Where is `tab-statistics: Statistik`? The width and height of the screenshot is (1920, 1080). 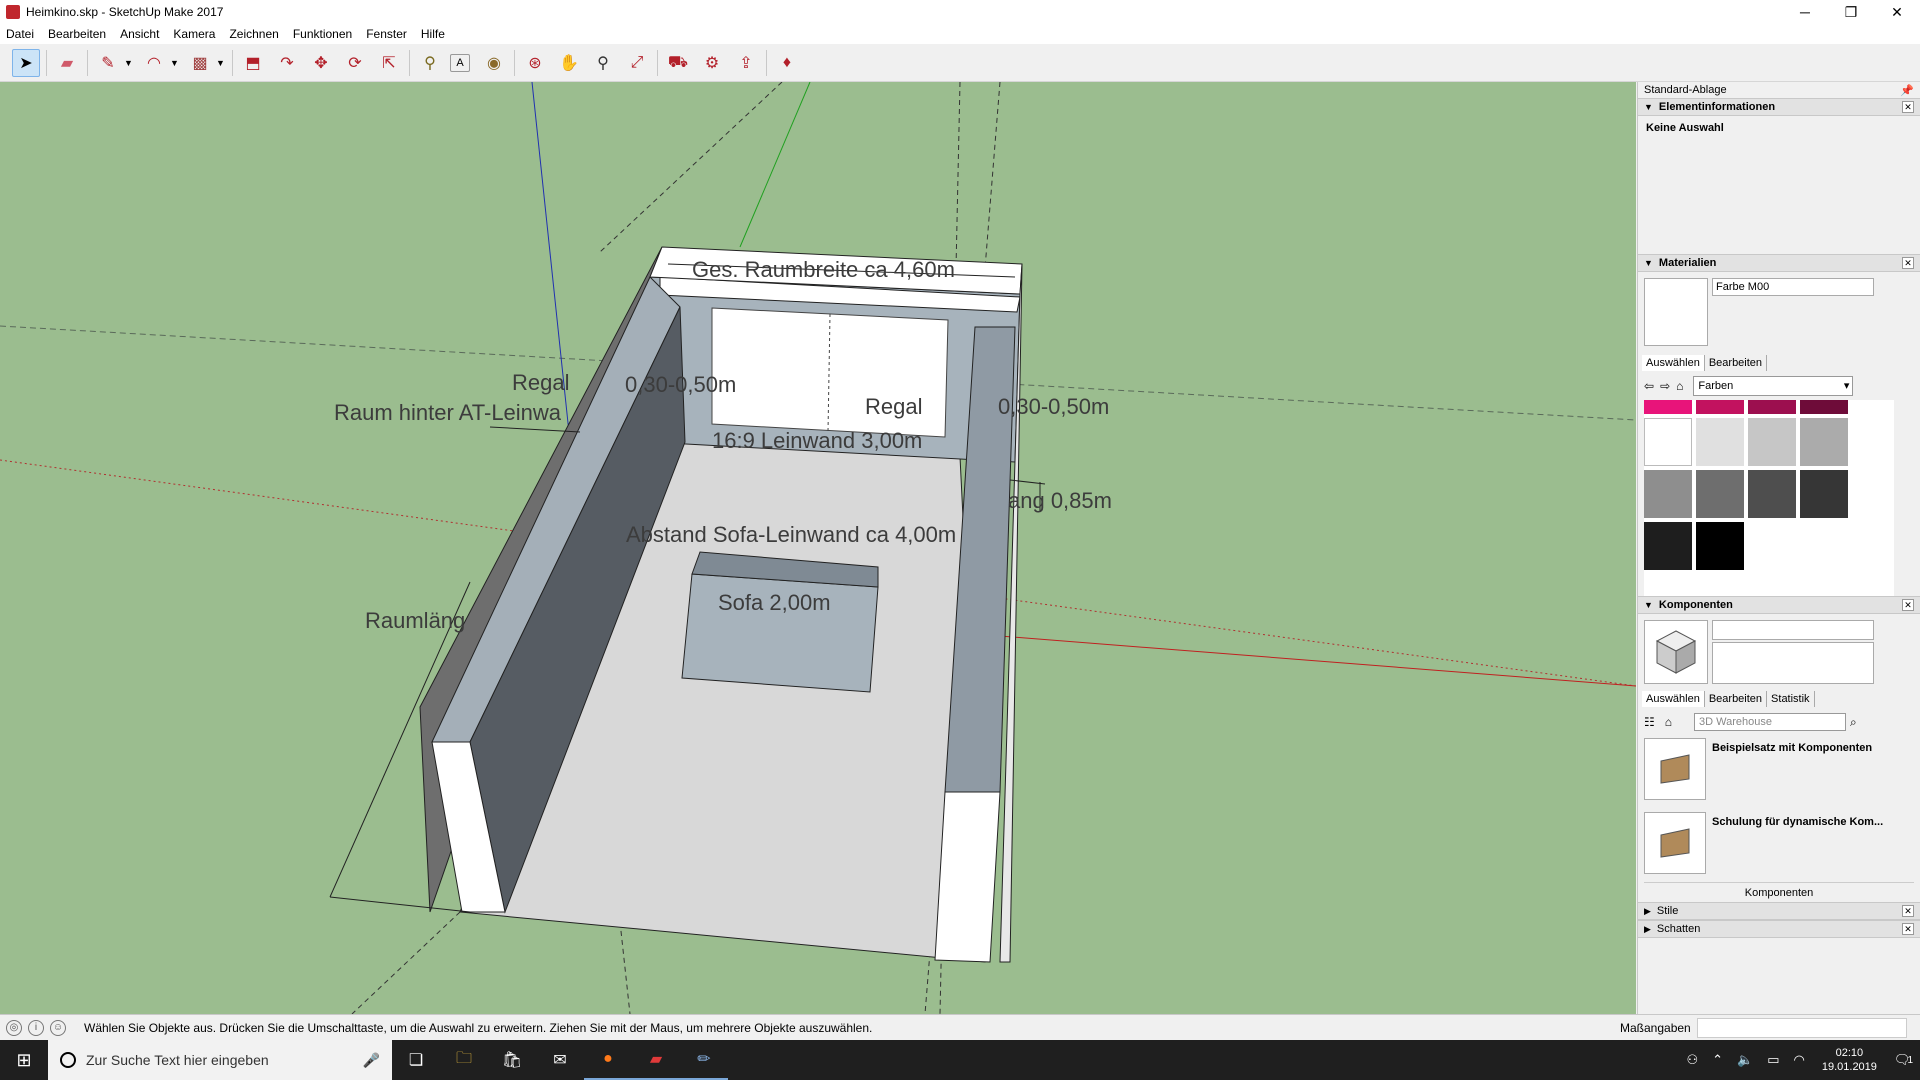 tab-statistics: Statistik is located at coordinates (1791, 699).